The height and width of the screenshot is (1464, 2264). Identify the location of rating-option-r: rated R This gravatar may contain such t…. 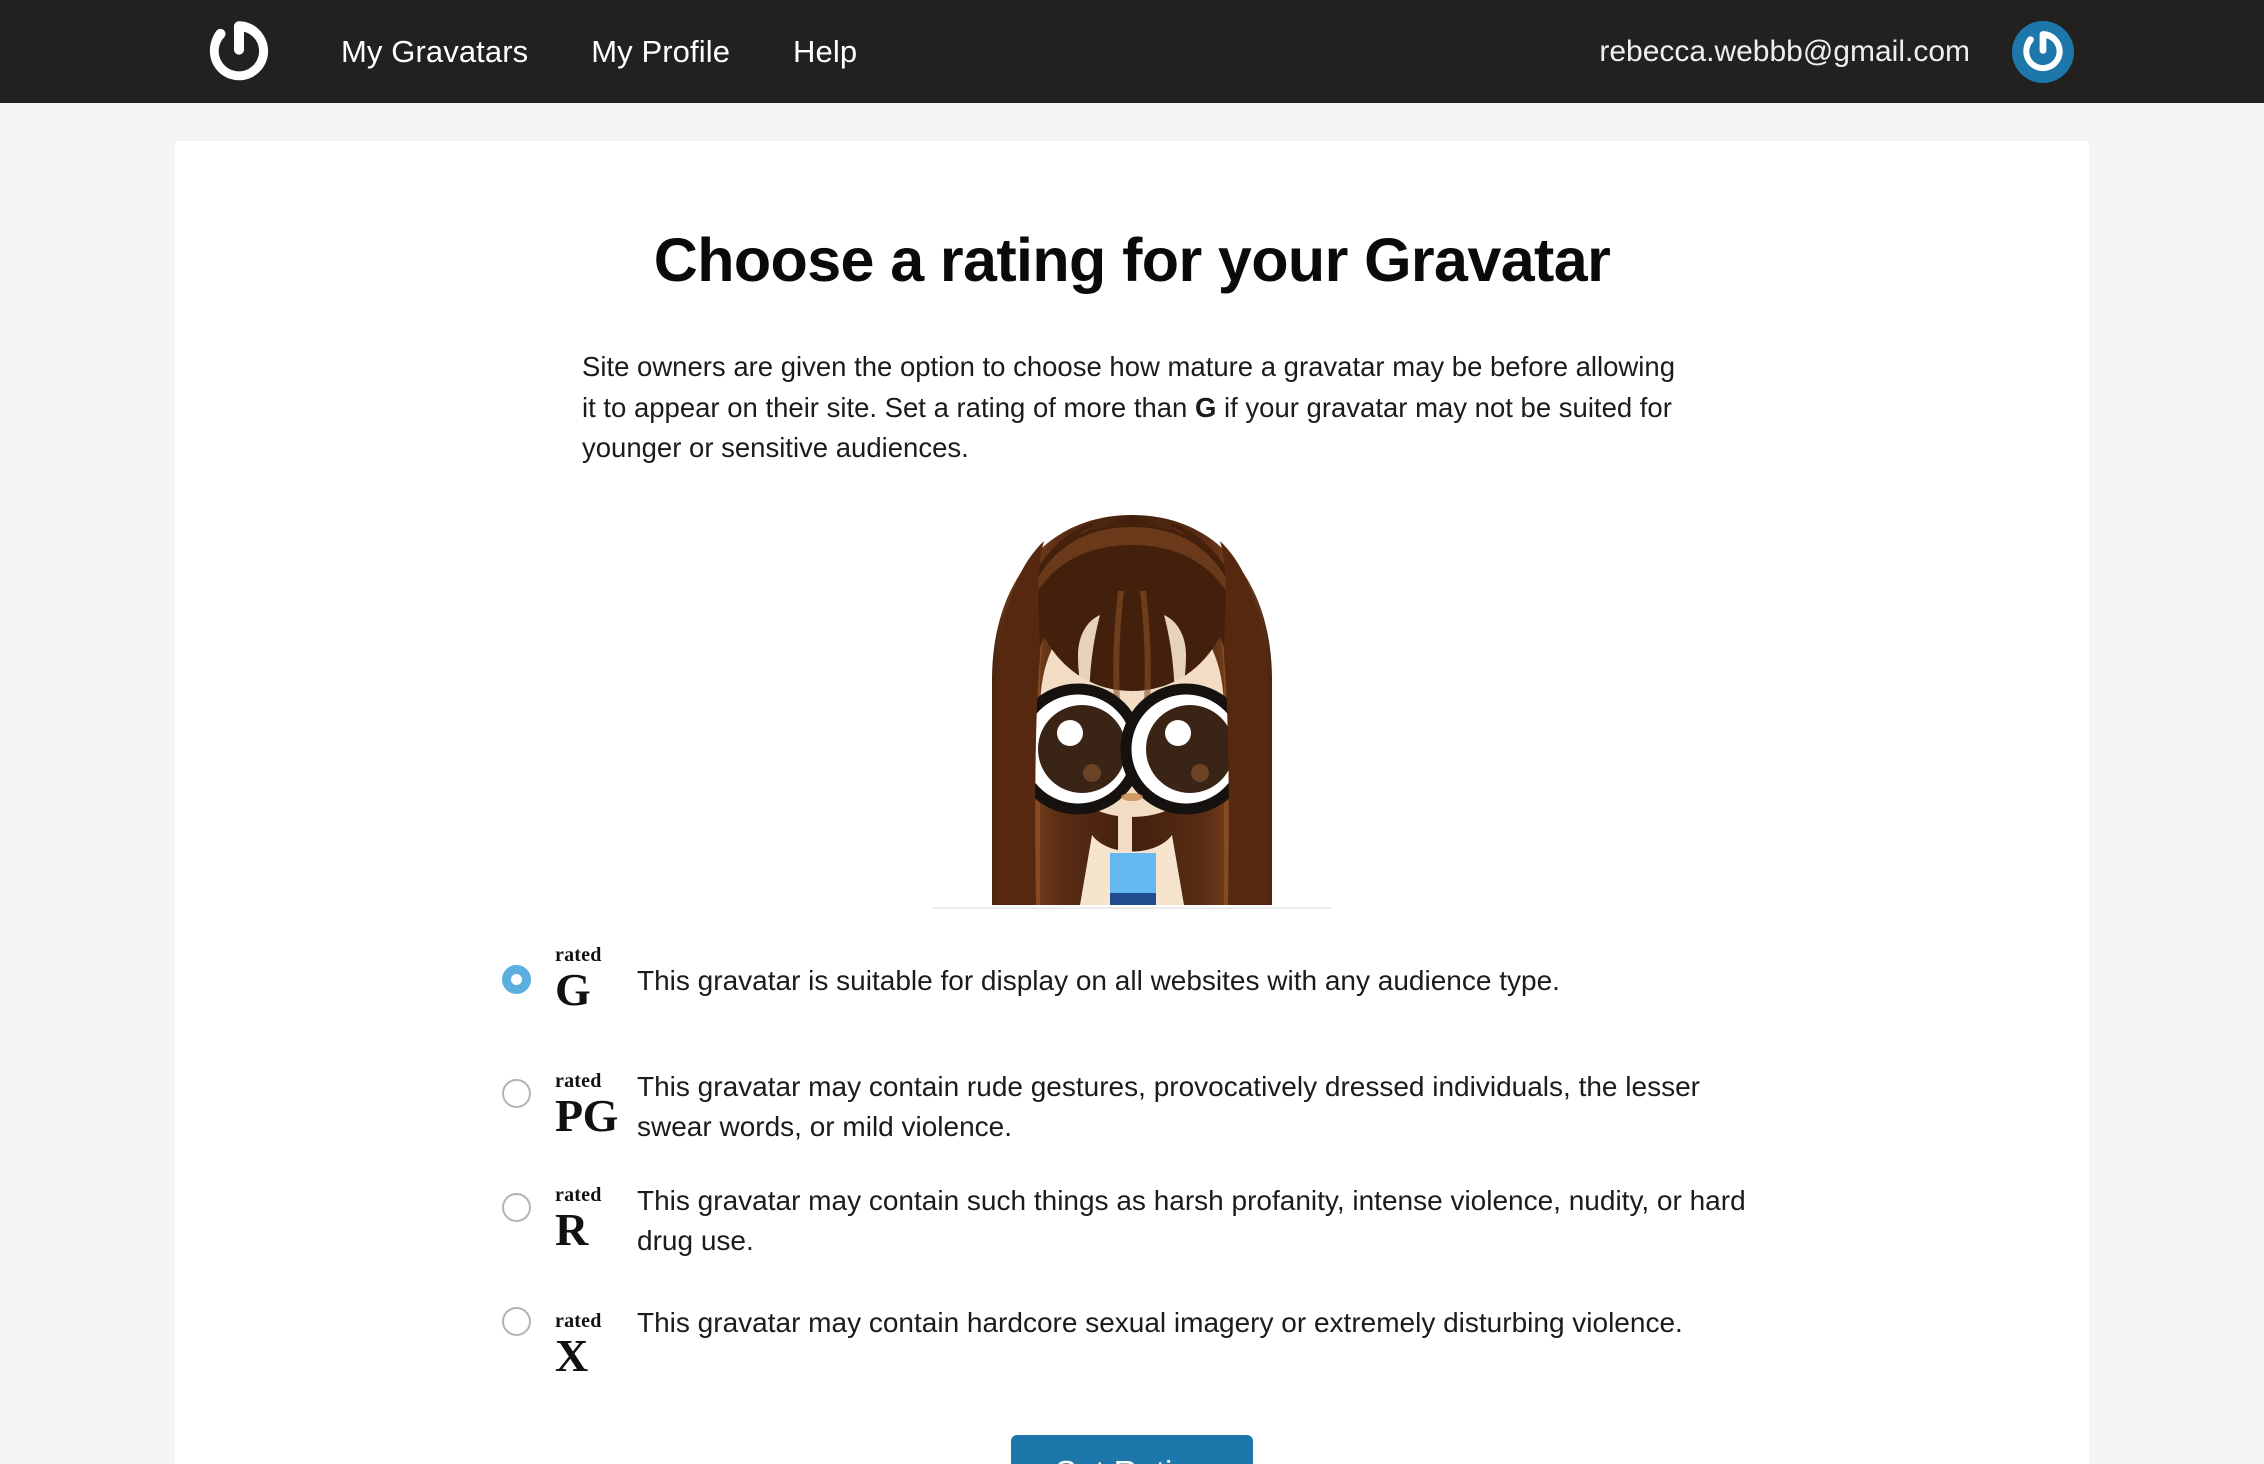
(1132, 1217).